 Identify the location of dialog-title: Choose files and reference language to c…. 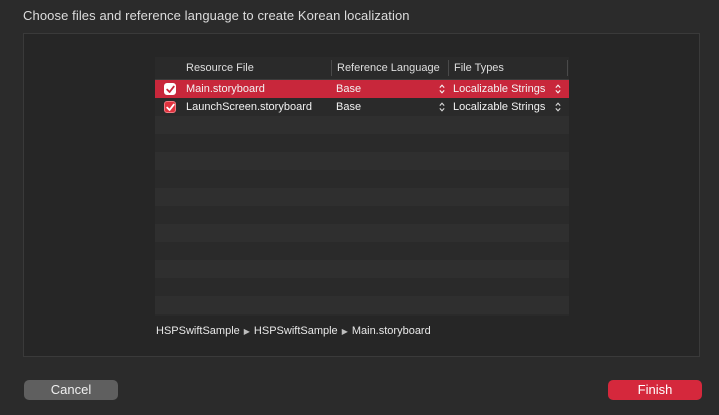
(216, 15).